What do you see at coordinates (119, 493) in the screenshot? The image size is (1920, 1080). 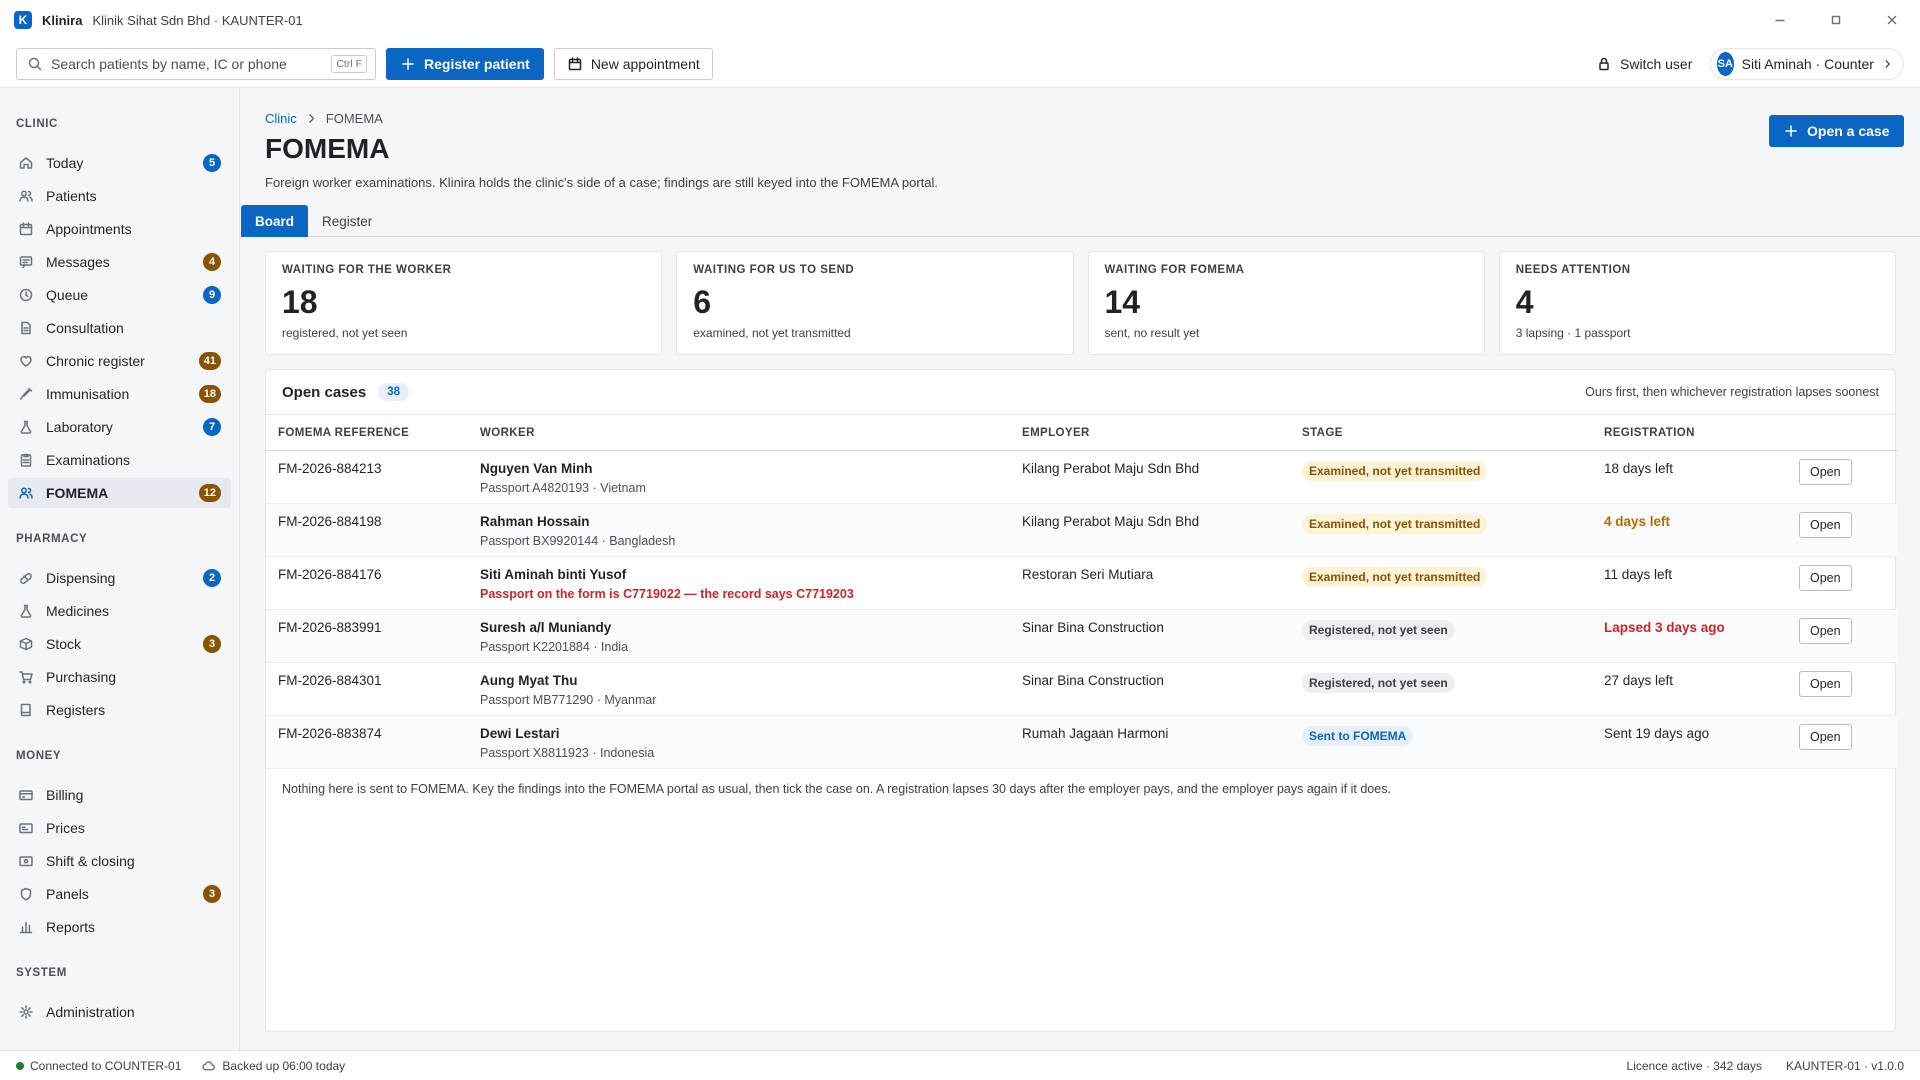 I see `sidebar-item-fomema: FOMEMA 12` at bounding box center [119, 493].